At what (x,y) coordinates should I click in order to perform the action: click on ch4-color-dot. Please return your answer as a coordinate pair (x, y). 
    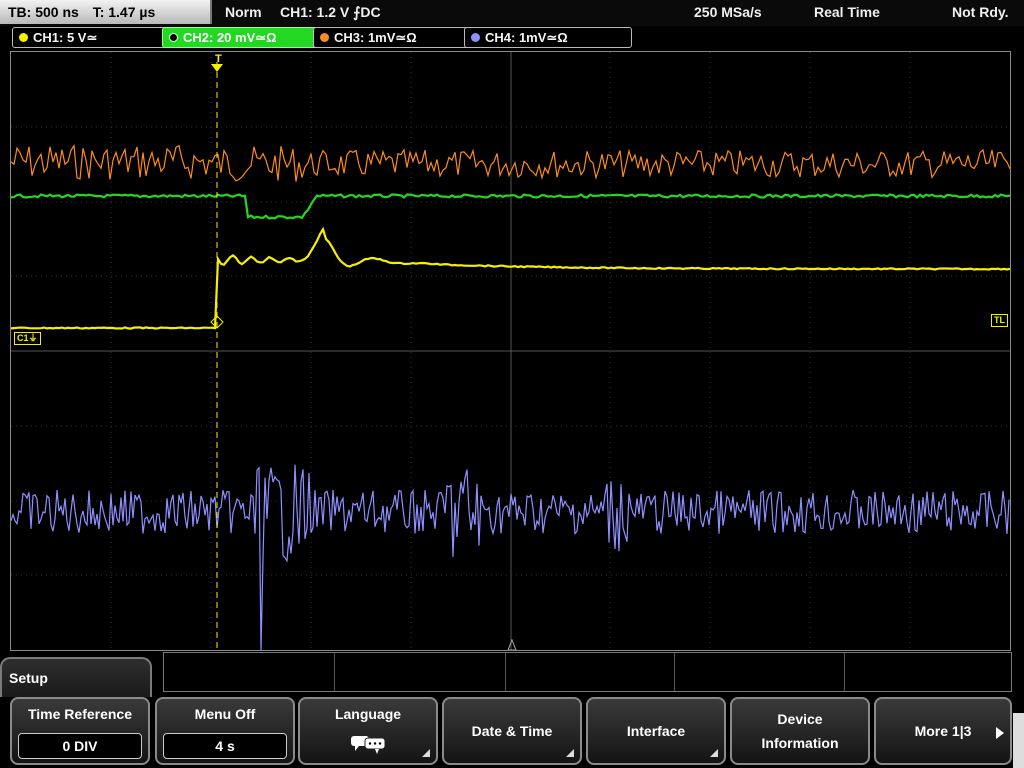
    Looking at the image, I should click on (475, 37).